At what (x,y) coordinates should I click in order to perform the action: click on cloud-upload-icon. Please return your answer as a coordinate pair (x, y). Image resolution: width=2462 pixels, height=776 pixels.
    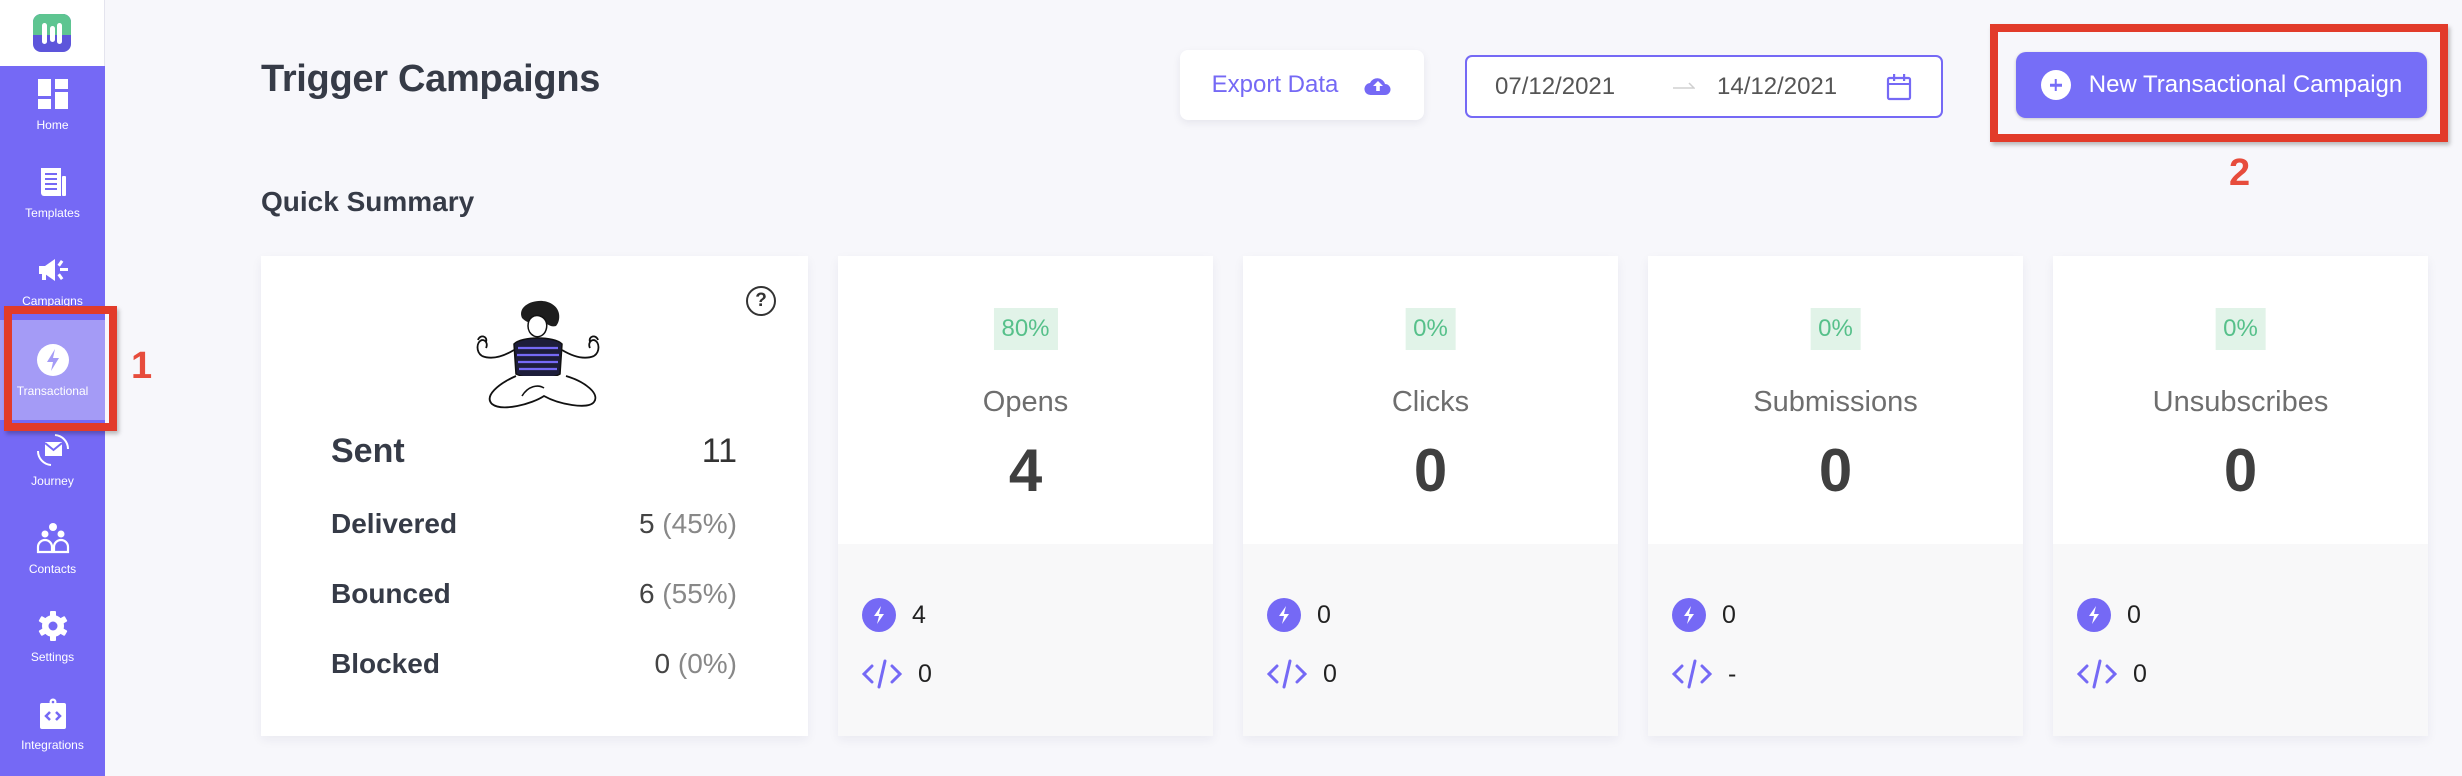
    Looking at the image, I should click on (1377, 87).